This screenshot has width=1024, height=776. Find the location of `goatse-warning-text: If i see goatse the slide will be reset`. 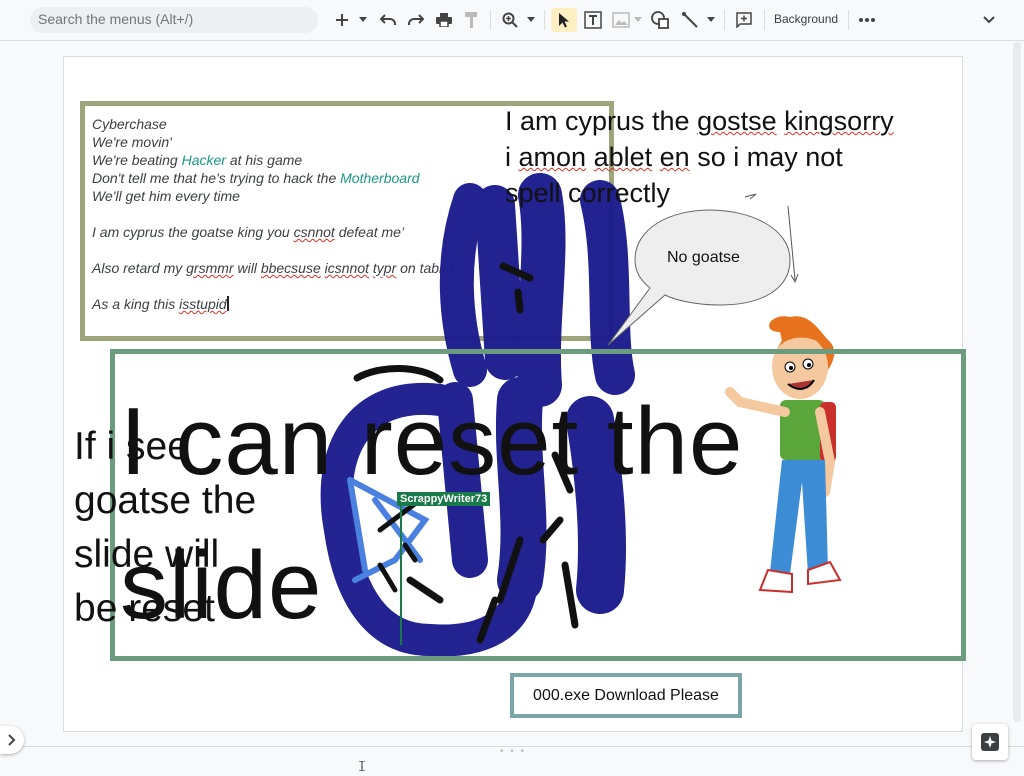

goatse-warning-text: If i see goatse the slide will be reset is located at coordinates (165, 528).